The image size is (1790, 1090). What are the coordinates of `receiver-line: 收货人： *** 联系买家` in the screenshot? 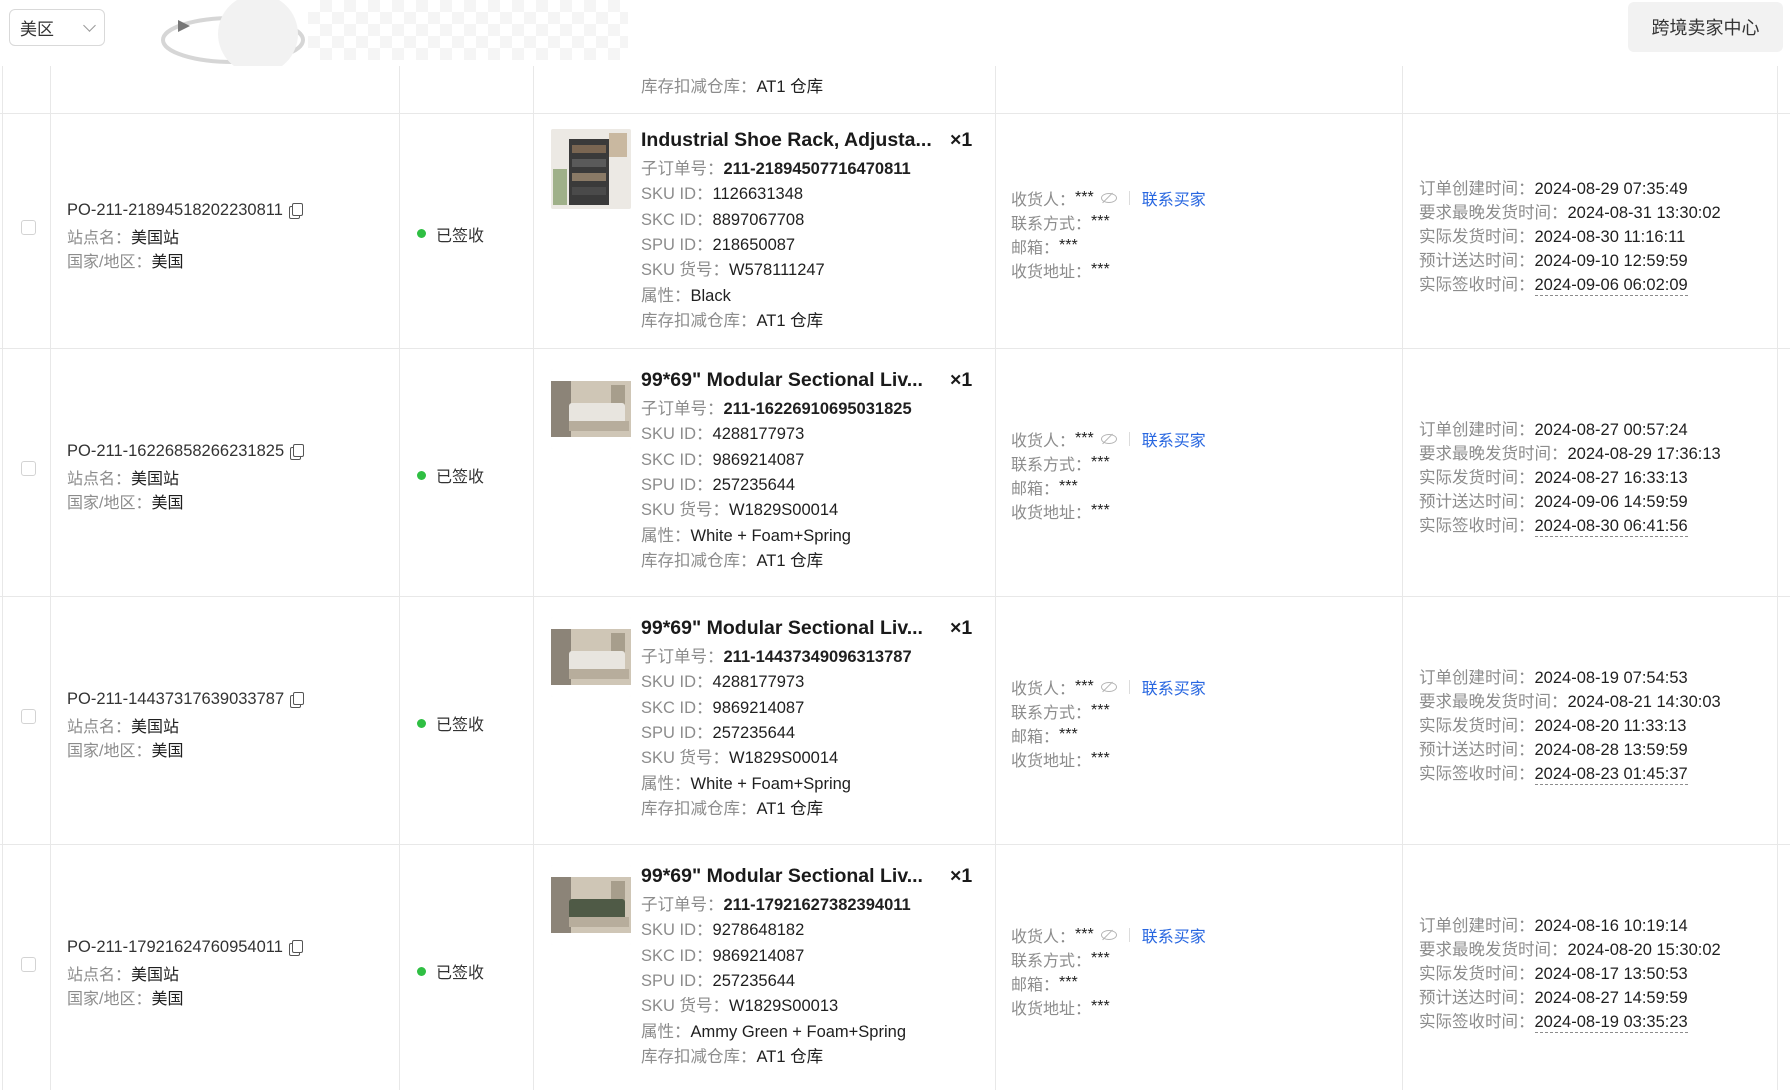 It's located at (1108, 439).